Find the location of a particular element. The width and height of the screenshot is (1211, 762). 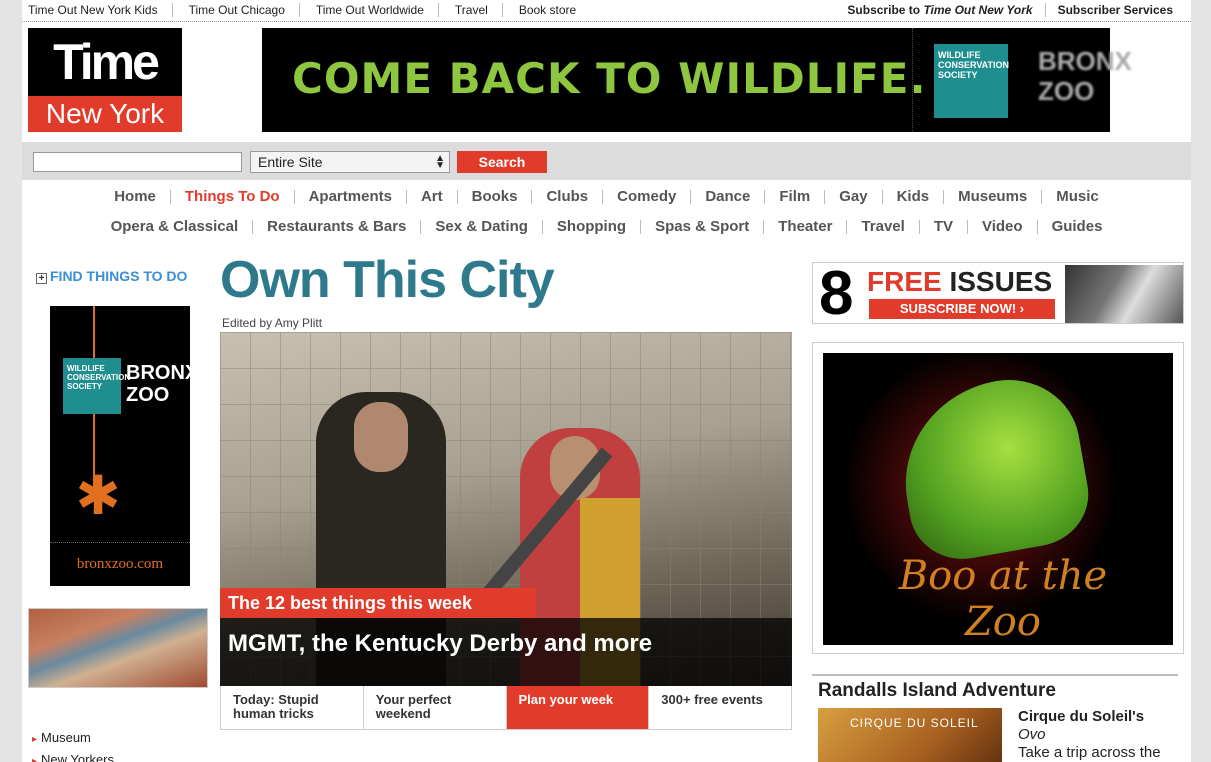

find-things-to-do: + FIND THINGS TO DO is located at coordinates (111, 276).